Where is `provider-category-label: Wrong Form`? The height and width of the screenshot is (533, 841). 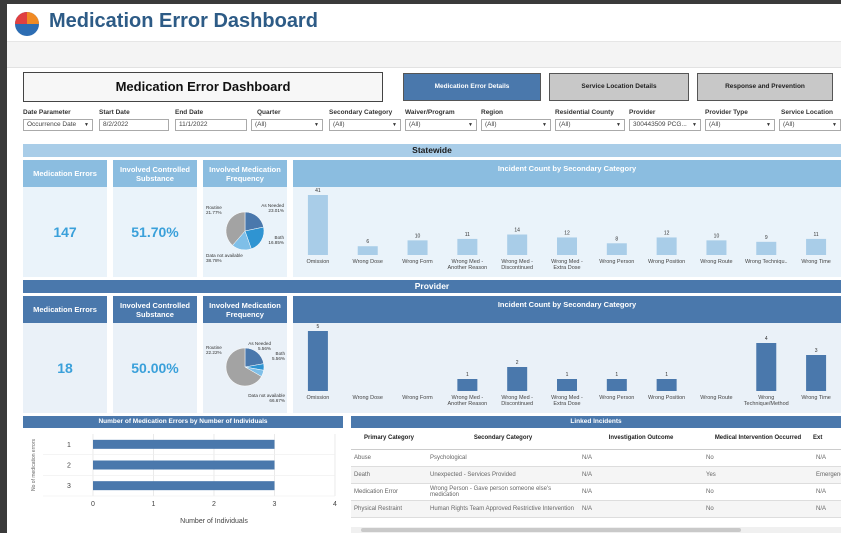
provider-category-label: Wrong Form is located at coordinates (417, 398).